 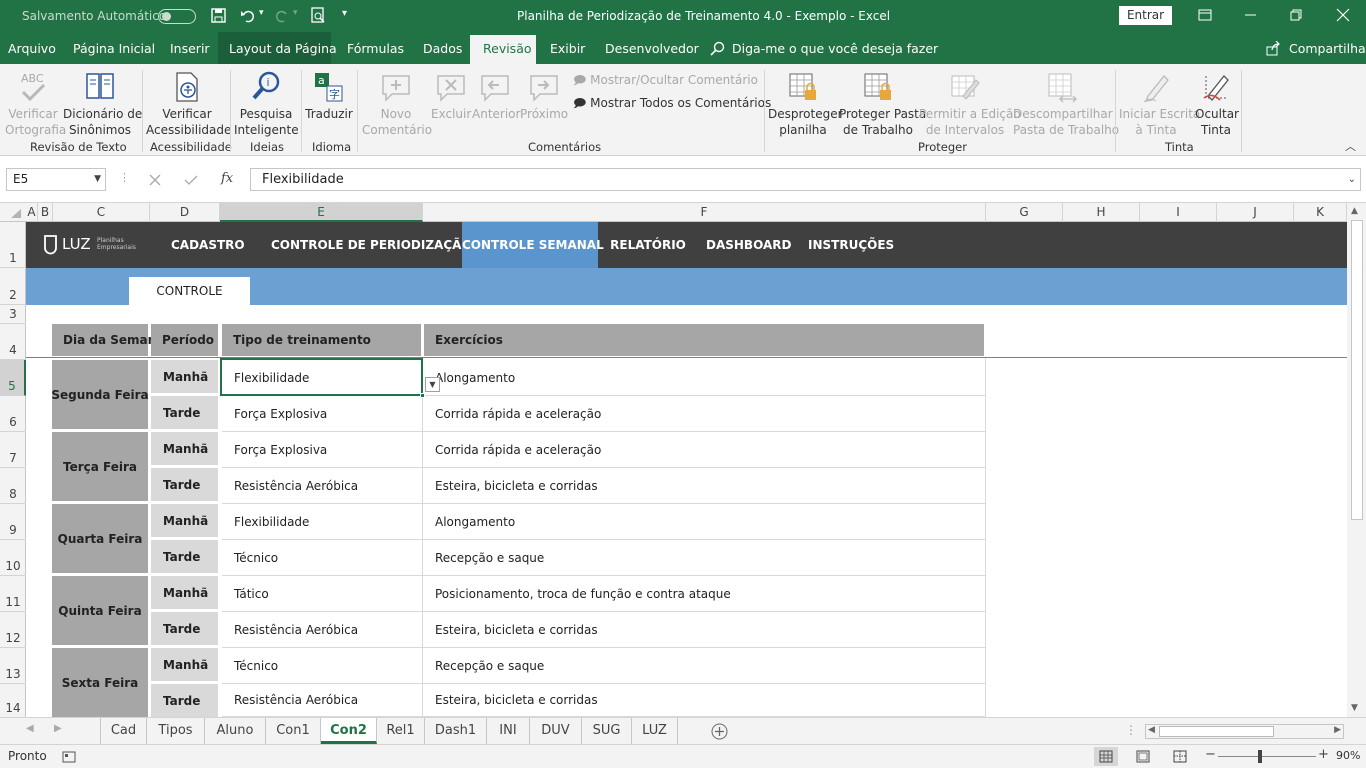 What do you see at coordinates (235, 731) in the screenshot?
I see `sheet-tab-aluno: Aluno` at bounding box center [235, 731].